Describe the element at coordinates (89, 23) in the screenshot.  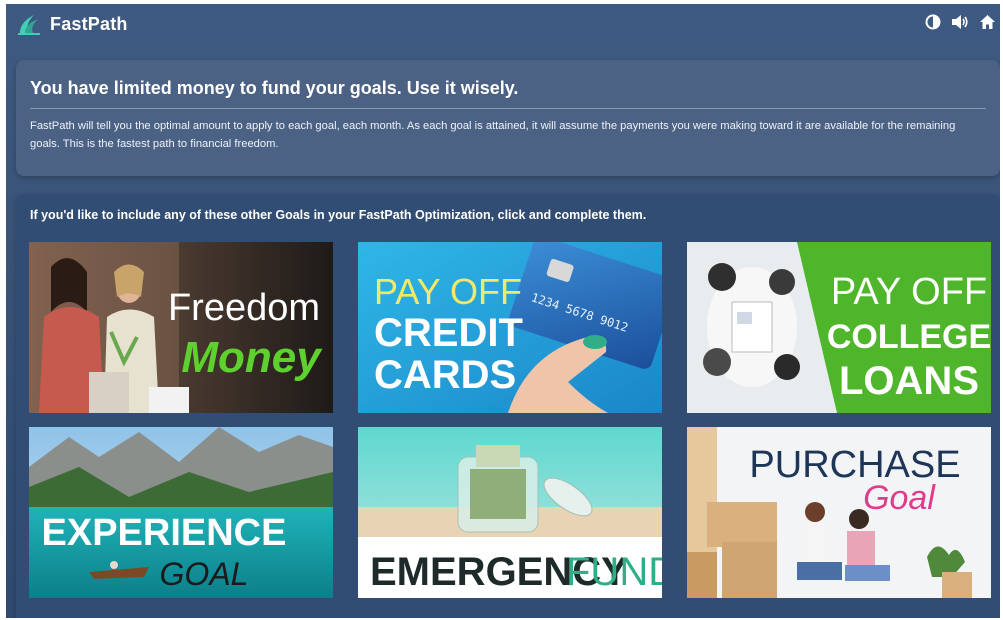
I see `app-title: FastPath` at that location.